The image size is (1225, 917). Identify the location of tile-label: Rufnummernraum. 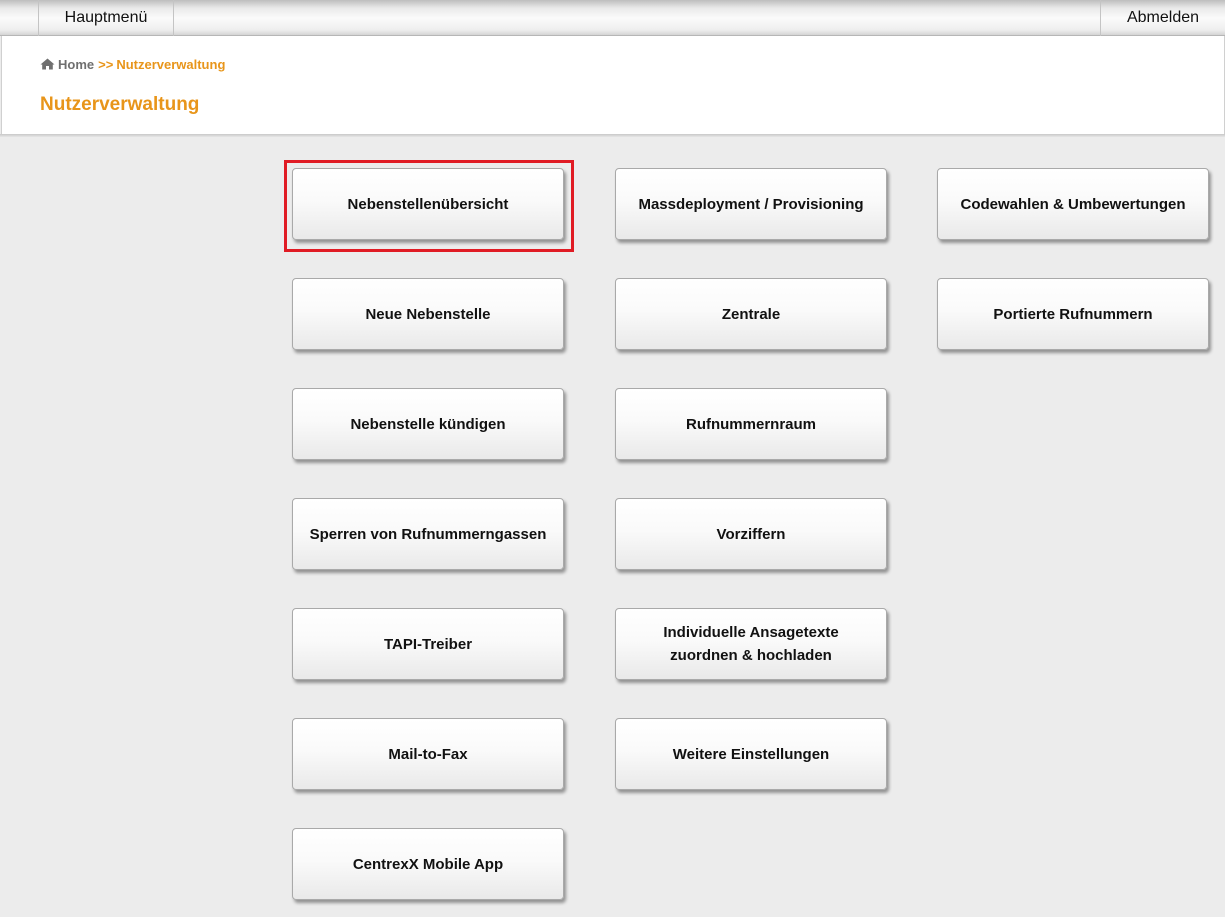
(750, 424).